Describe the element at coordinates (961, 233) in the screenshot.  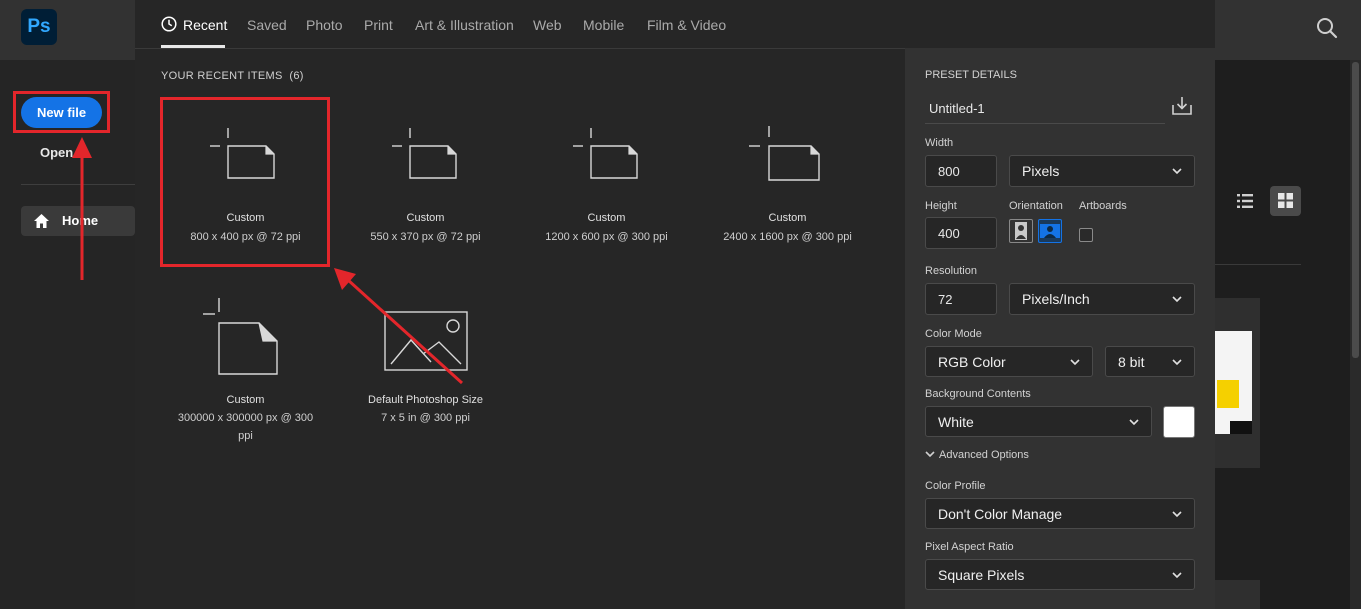
I see `height-input: 400` at that location.